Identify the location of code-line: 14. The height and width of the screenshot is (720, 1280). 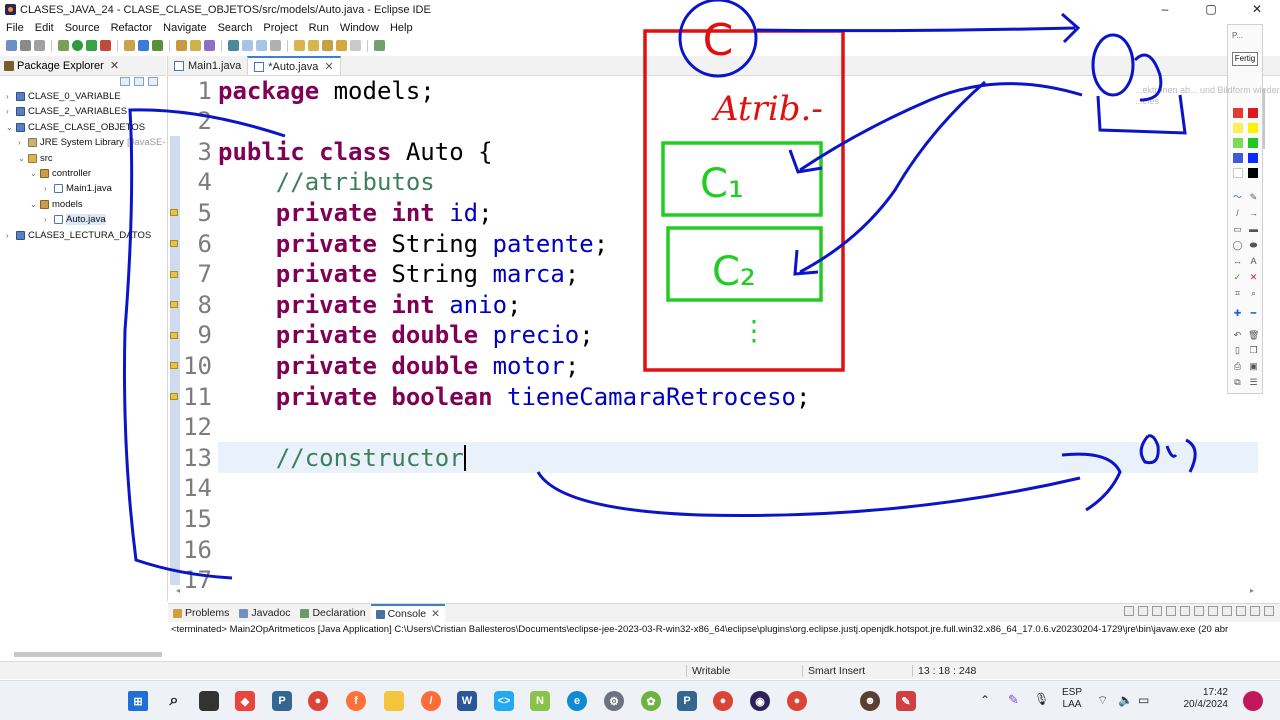
(199, 488).